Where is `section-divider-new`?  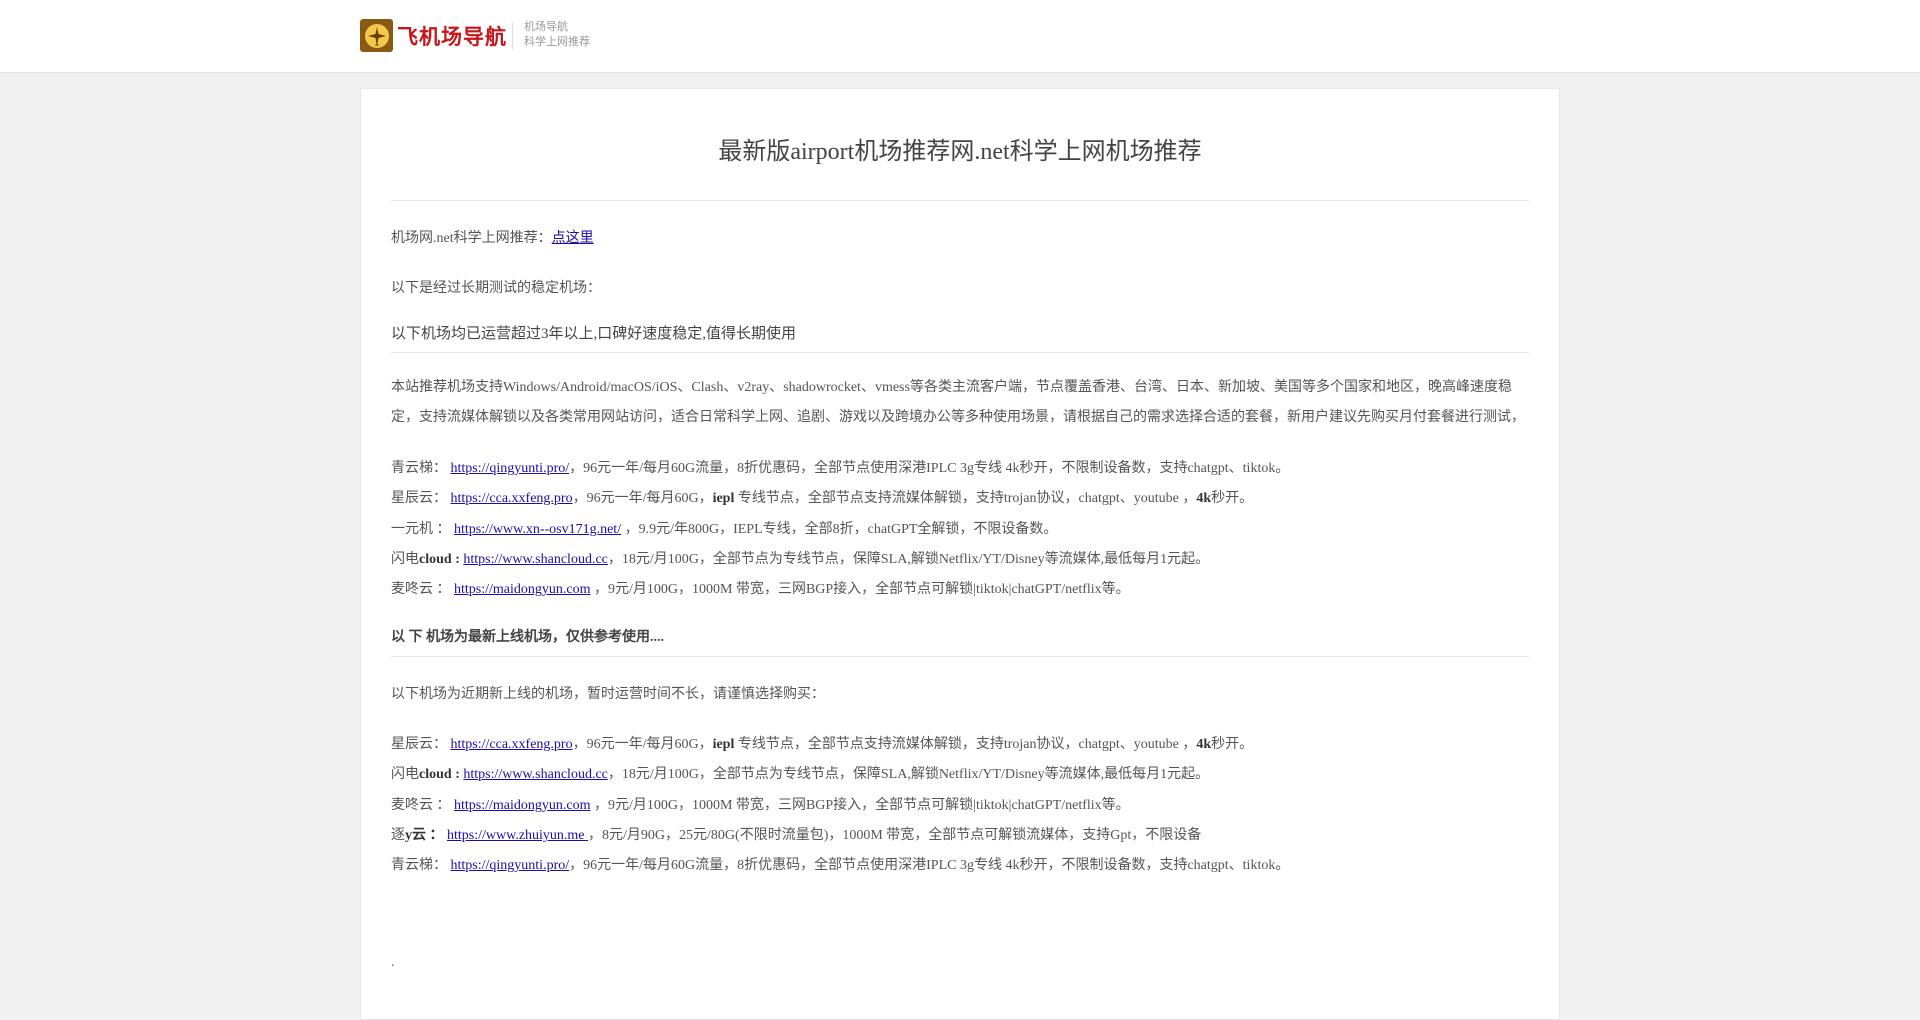 section-divider-new is located at coordinates (960, 656).